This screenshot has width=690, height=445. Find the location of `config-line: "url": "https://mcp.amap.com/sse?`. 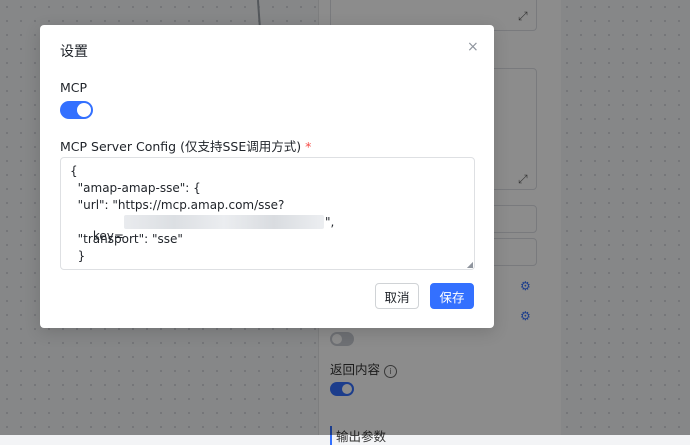

config-line: "url": "https://mcp.amap.com/sse? is located at coordinates (177, 205).